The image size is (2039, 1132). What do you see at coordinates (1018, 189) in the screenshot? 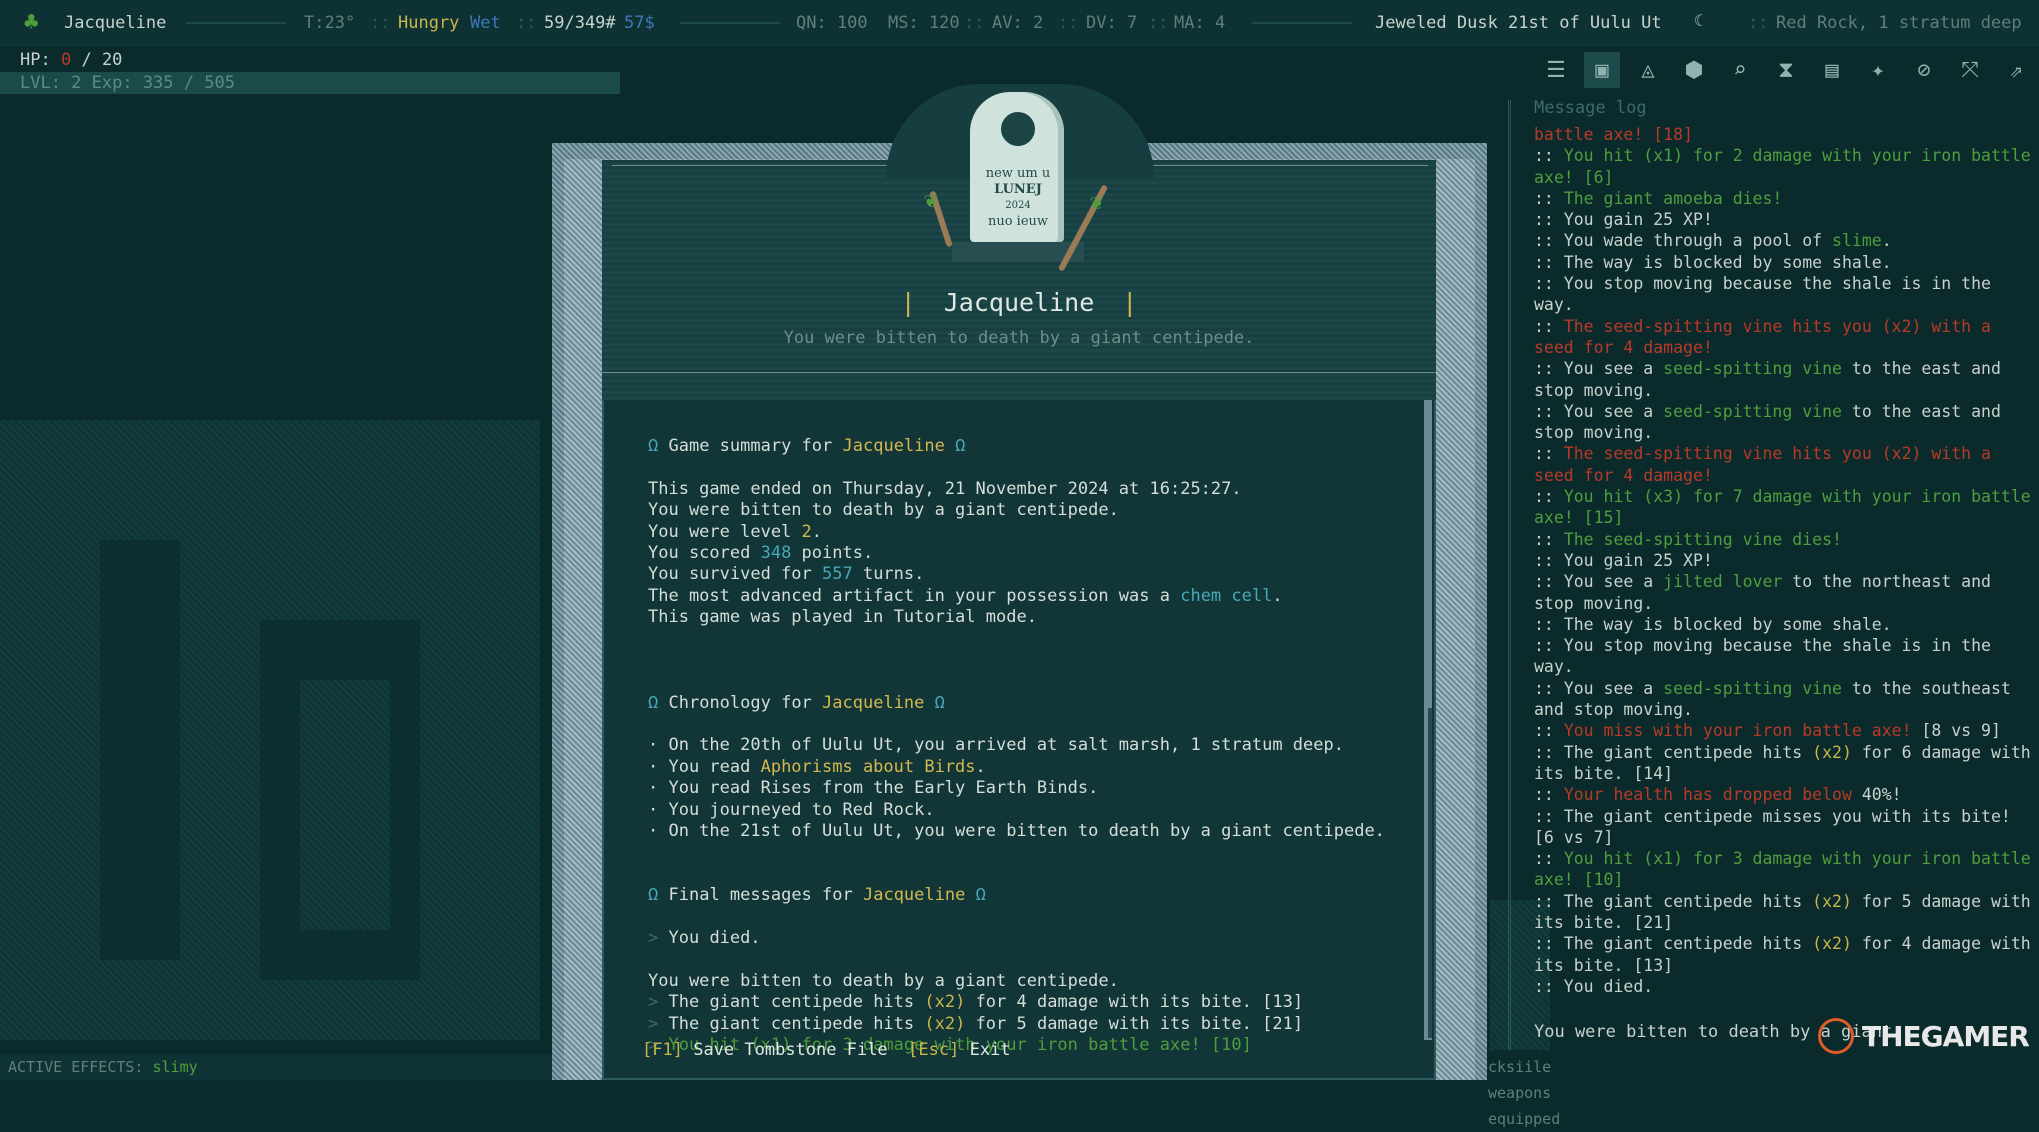
I see `engraving-line: LUNEJ` at bounding box center [1018, 189].